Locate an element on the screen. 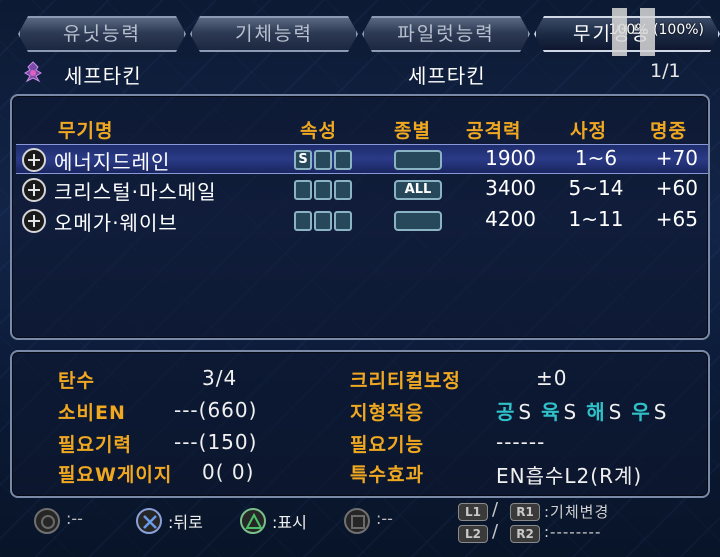  pilot-name: 세프타킨 is located at coordinates (447, 76).